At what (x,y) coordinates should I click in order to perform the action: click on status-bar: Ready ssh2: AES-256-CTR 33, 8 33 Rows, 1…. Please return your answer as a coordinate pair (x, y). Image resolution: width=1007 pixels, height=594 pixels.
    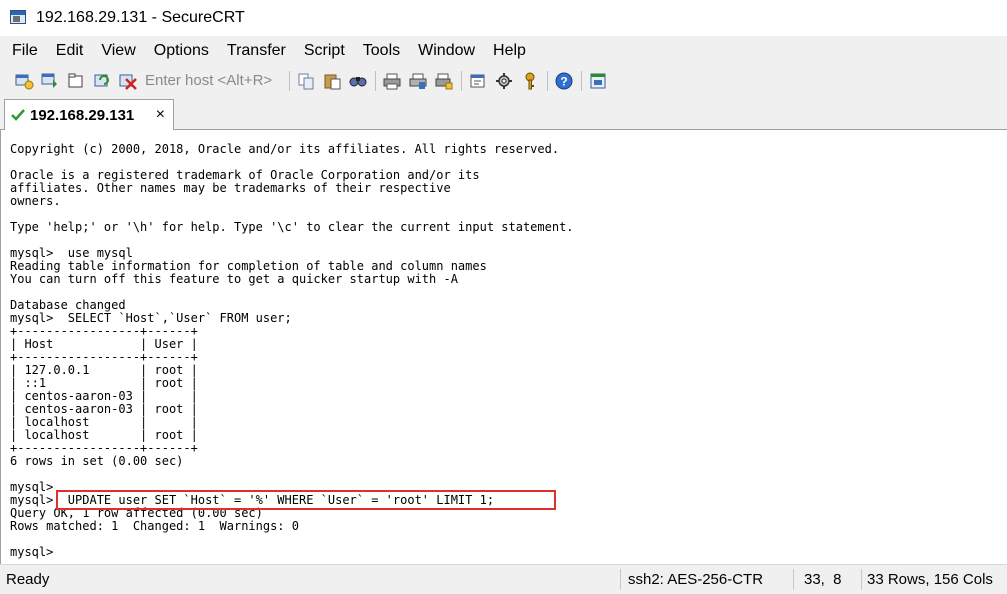
    Looking at the image, I should click on (503, 579).